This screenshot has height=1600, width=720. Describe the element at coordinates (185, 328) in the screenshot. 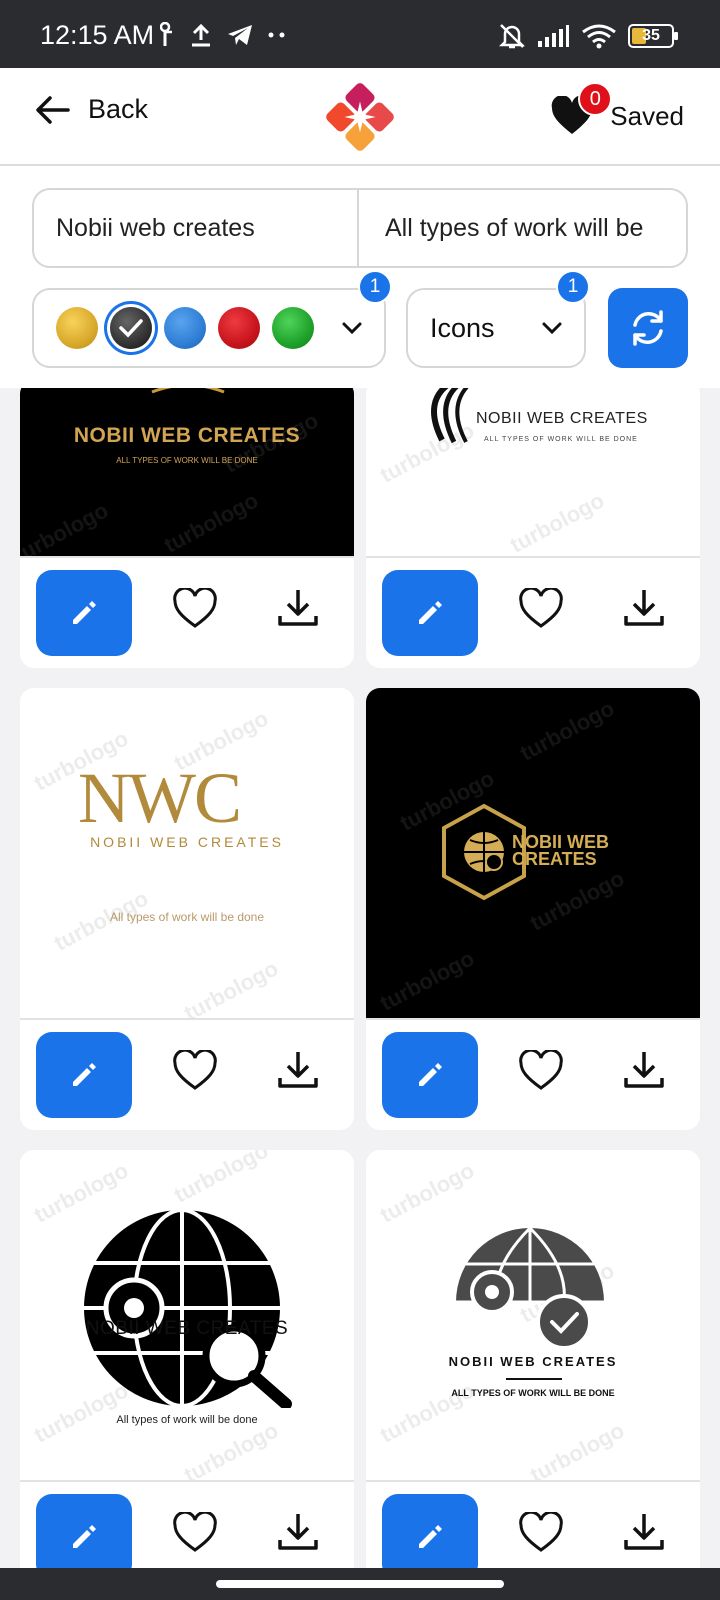

I see `swatch-blue` at that location.